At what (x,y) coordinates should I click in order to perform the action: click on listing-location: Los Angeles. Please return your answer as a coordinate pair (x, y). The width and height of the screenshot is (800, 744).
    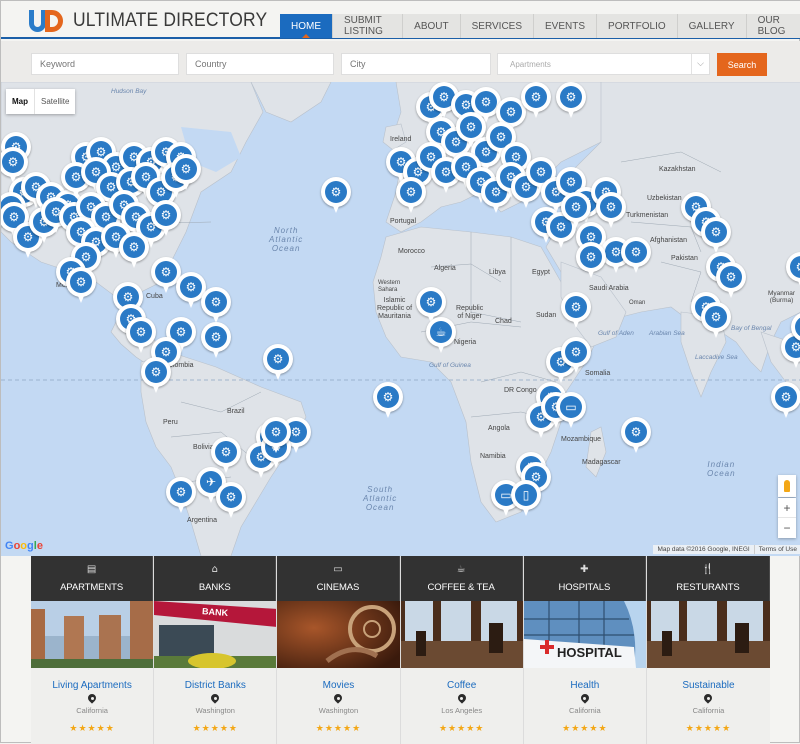
    Looking at the image, I should click on (462, 710).